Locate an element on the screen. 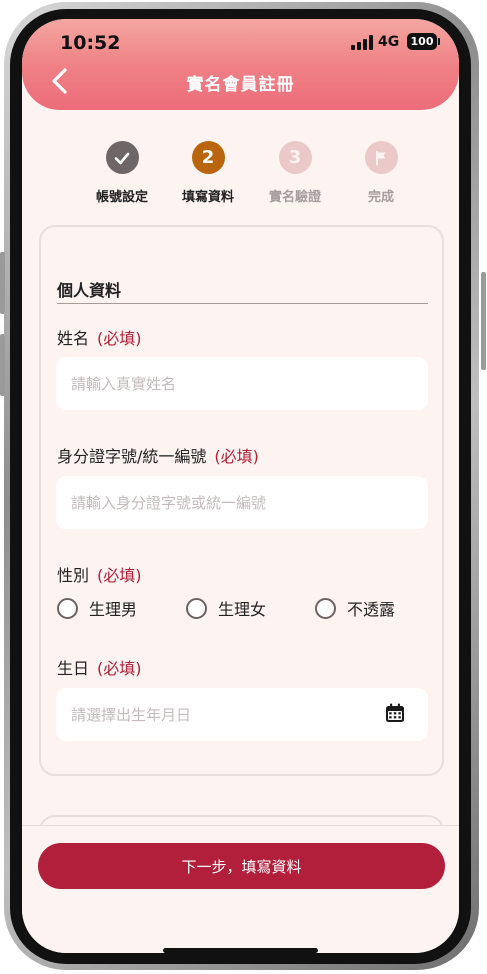 The height and width of the screenshot is (974, 487). step-label: 填寫資料 is located at coordinates (207, 197).